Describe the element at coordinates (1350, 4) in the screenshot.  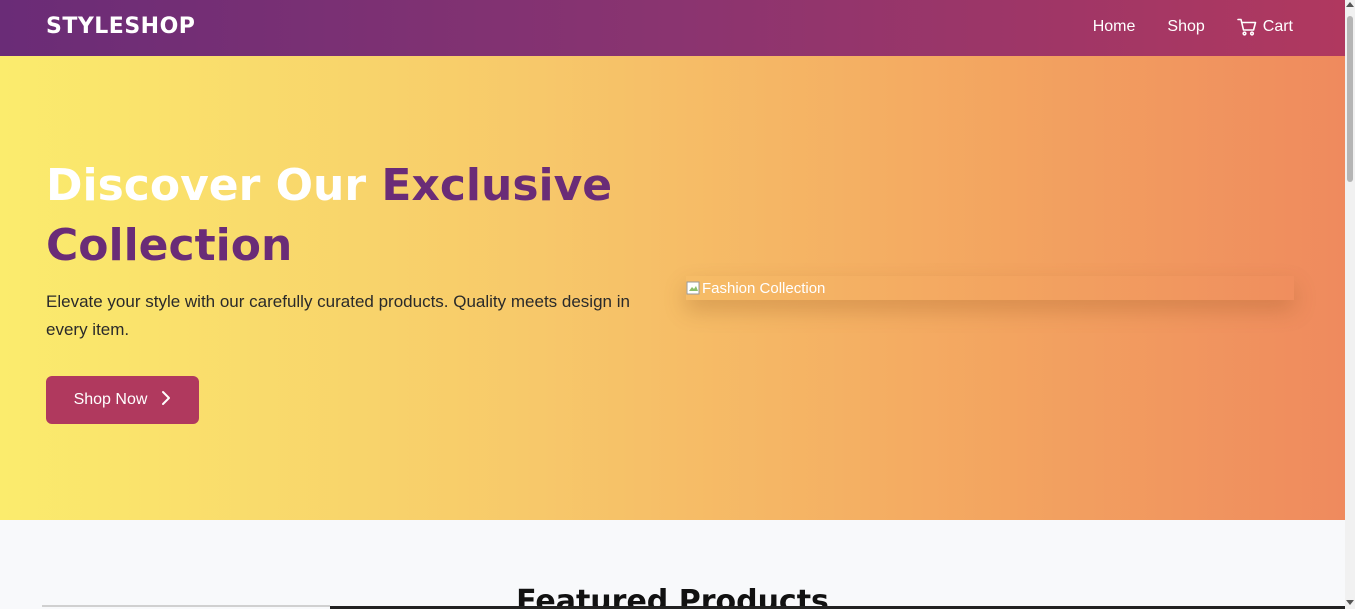
I see `scroll-up-arrow-icon` at that location.